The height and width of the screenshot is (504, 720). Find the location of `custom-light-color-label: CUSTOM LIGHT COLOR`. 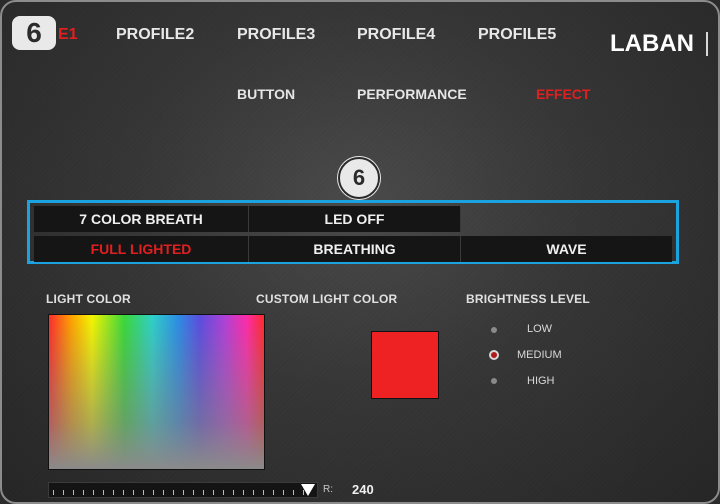

custom-light-color-label: CUSTOM LIGHT COLOR is located at coordinates (327, 299).